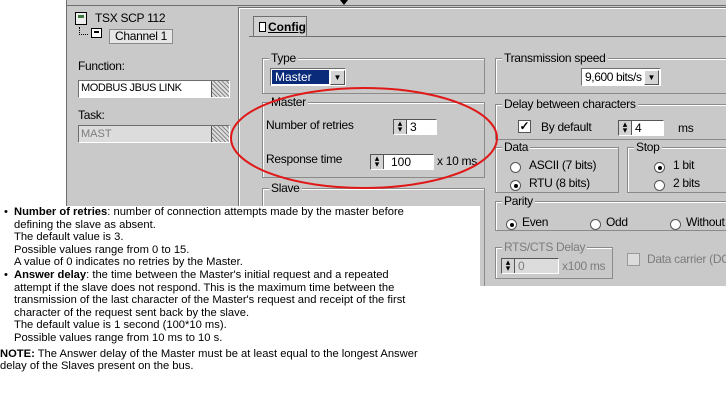  What do you see at coordinates (555, 58) in the screenshot?
I see `transmission-legend: Transmission speed` at bounding box center [555, 58].